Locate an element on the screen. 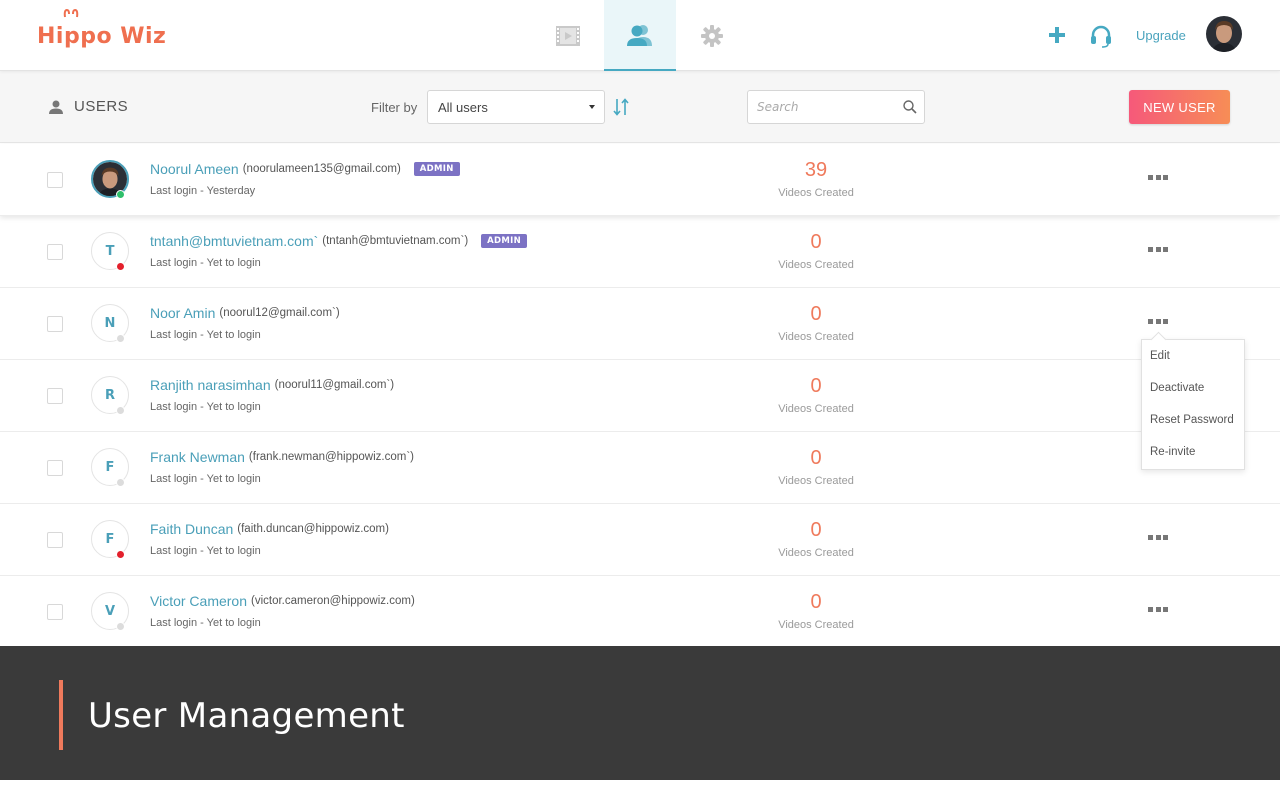 The width and height of the screenshot is (1280, 800). user-name-link: Noorul Ameen is located at coordinates (194, 169).